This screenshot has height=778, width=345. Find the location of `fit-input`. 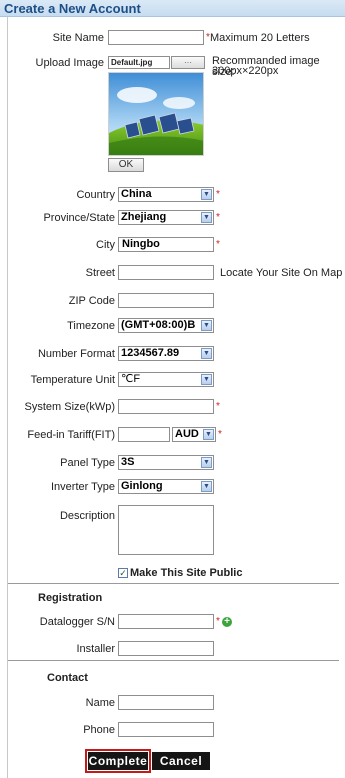

fit-input is located at coordinates (144, 434).